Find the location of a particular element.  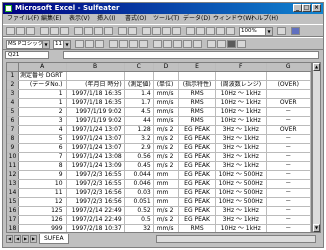

comma-icon is located at coordinates (177, 44).